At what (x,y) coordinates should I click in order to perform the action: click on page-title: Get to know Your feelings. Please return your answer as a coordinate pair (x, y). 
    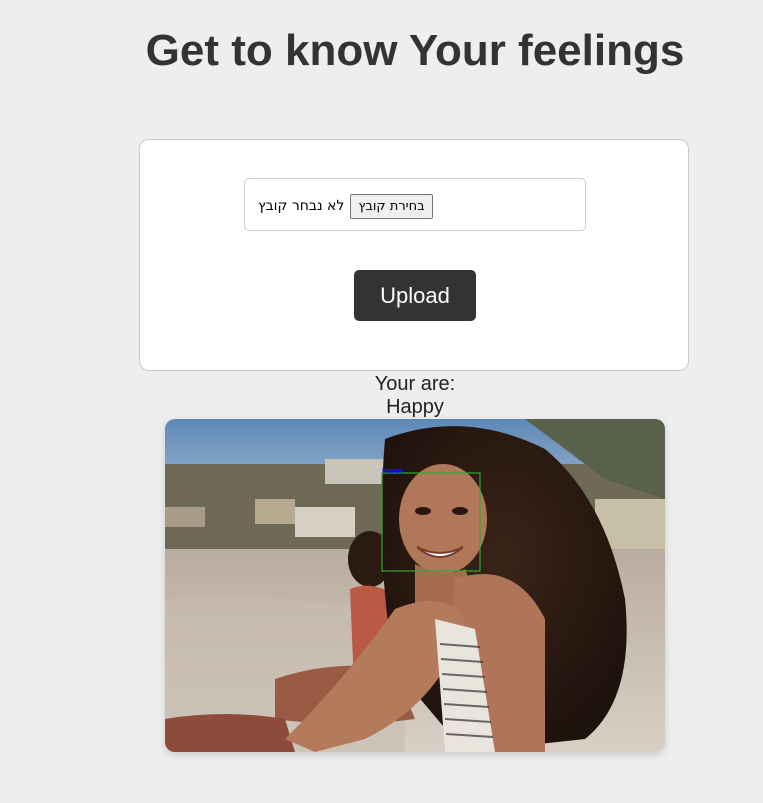
    Looking at the image, I should click on (415, 50).